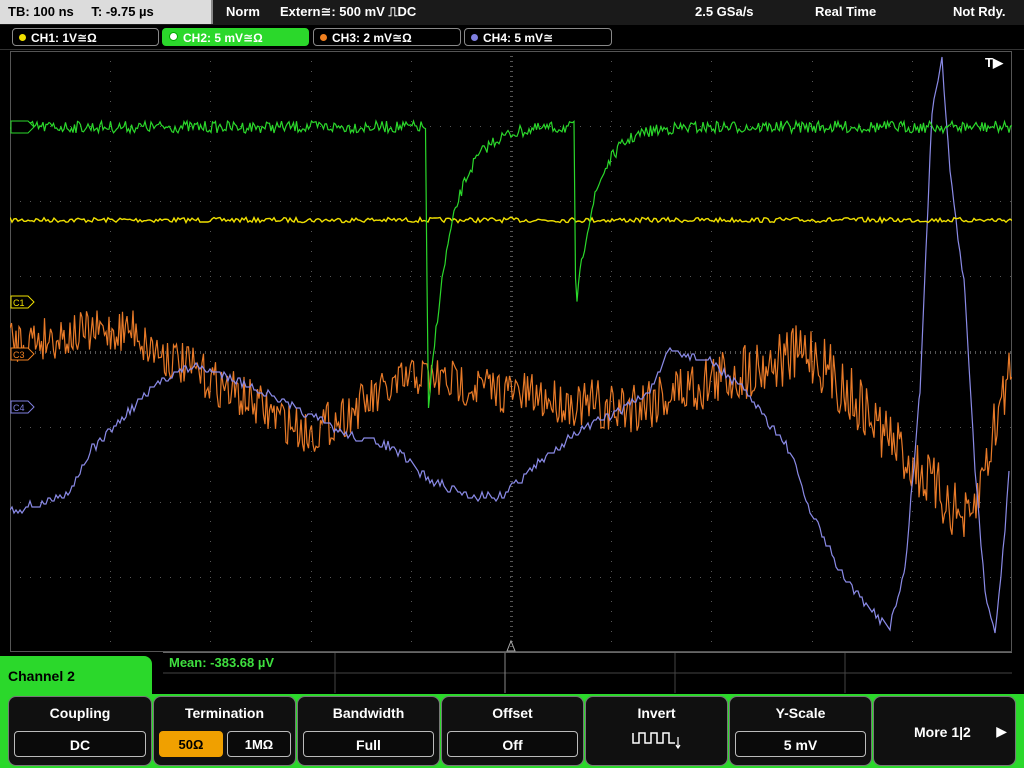 The height and width of the screenshot is (768, 1024). What do you see at coordinates (518, 38) in the screenshot?
I see `tab-ch4-label: CH4: 5 mV≅` at bounding box center [518, 38].